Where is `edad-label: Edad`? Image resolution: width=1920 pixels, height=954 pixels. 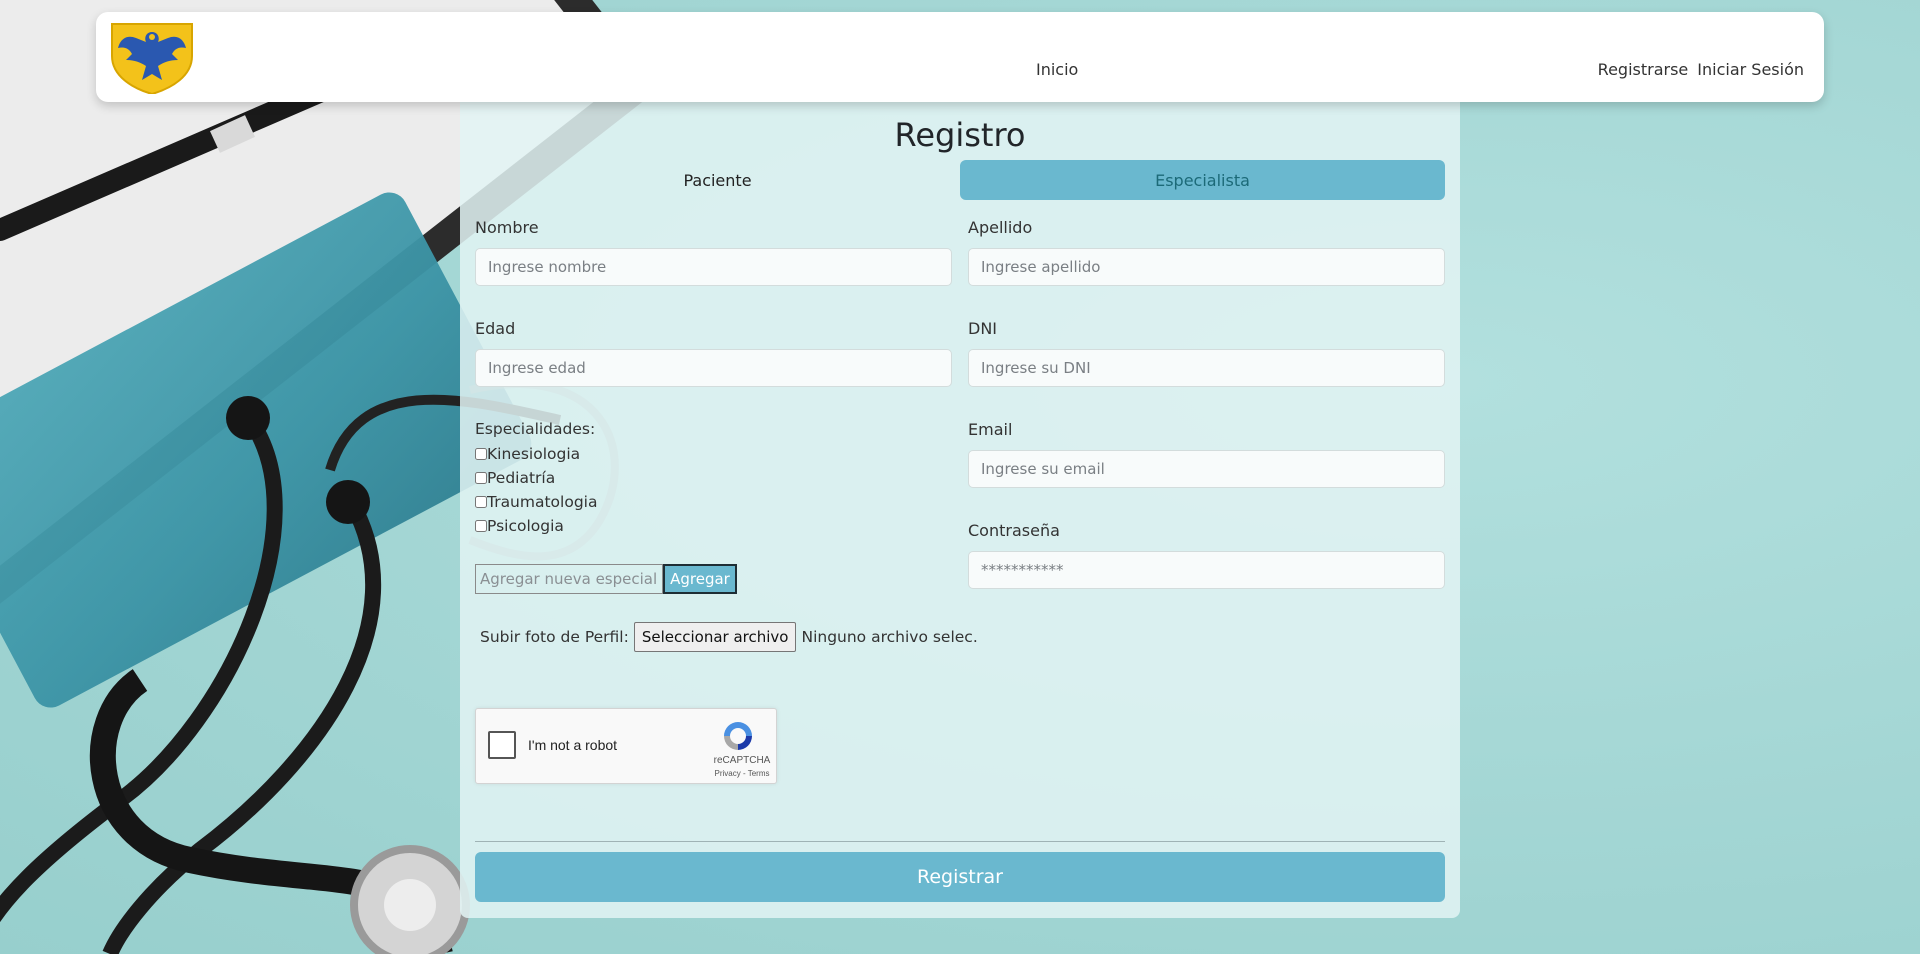
edad-label: Edad is located at coordinates (495, 328).